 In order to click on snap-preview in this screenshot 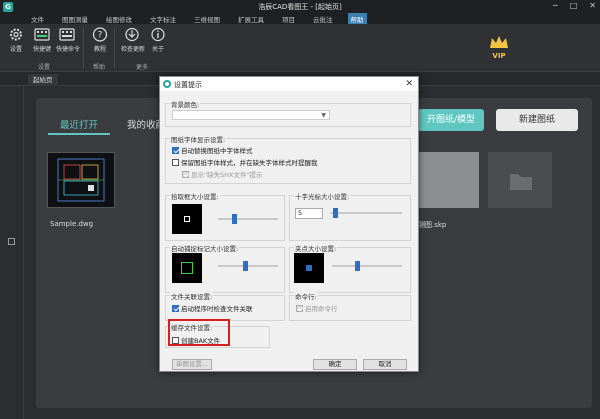, I will do `click(187, 268)`.